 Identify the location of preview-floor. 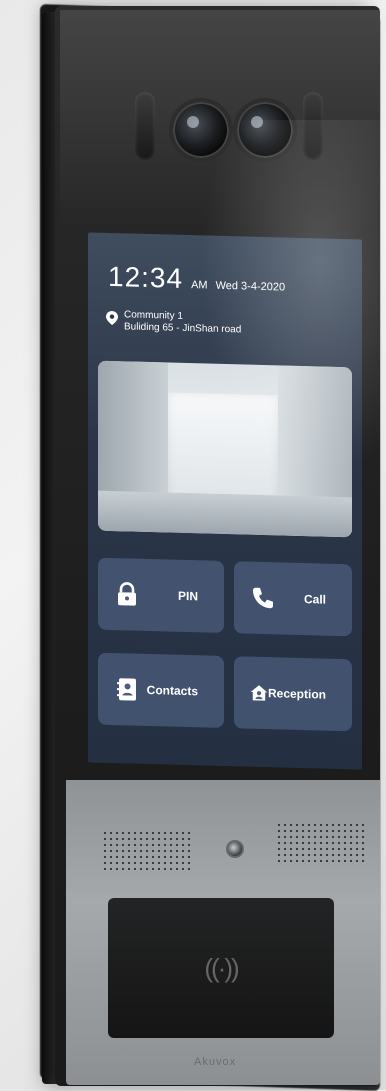
(225, 514).